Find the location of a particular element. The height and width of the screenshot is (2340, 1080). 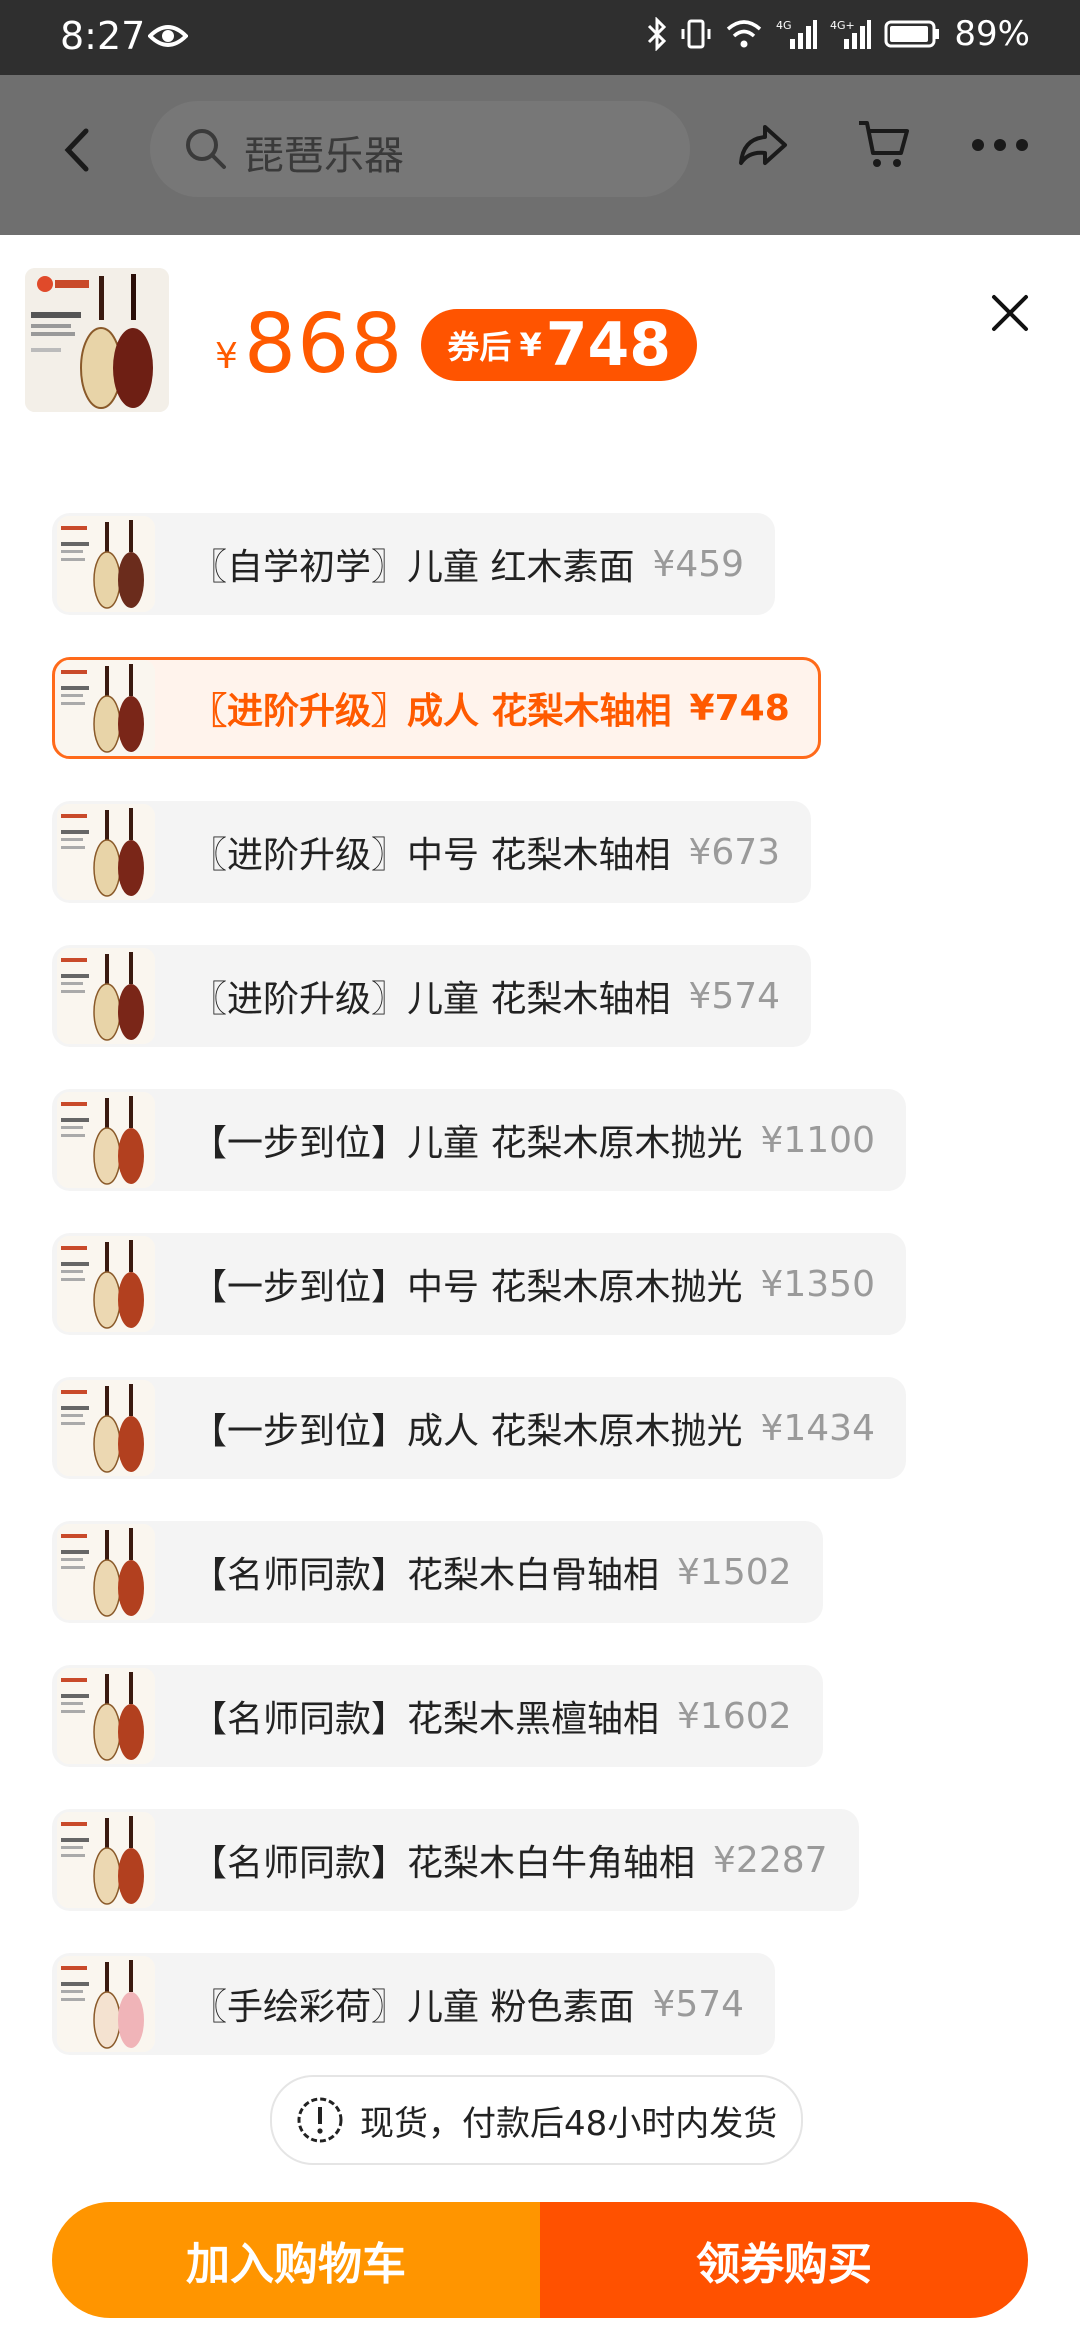

sku-option-price: ¥1350 is located at coordinates (817, 1284).